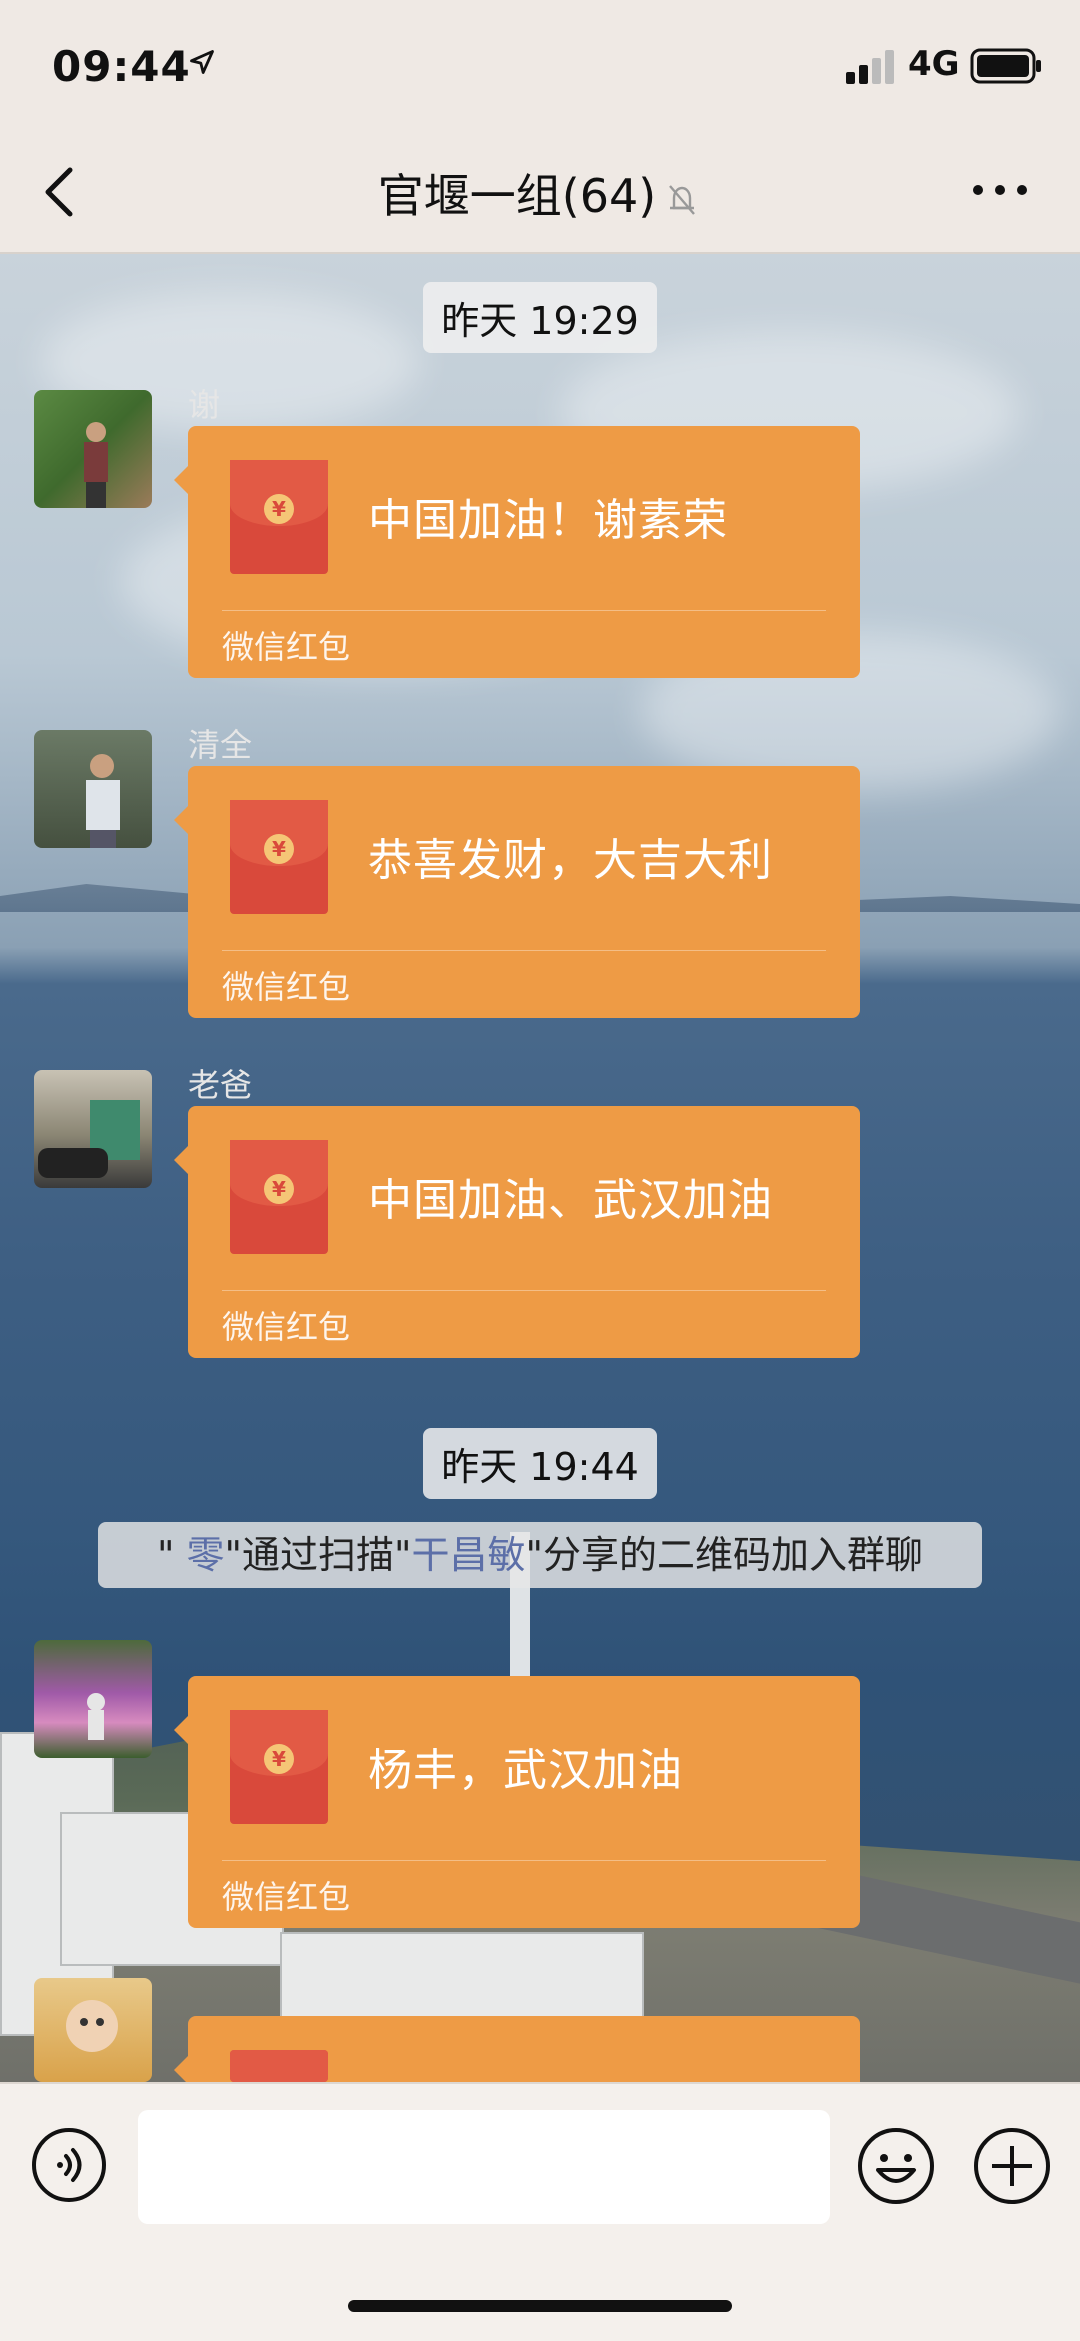 Image resolution: width=1080 pixels, height=2341 pixels. What do you see at coordinates (220, 1085) in the screenshot?
I see `sender-name: 老爸` at bounding box center [220, 1085].